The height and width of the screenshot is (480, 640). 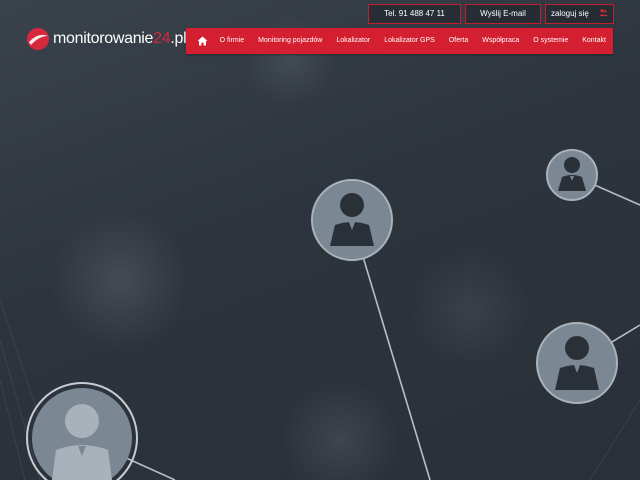 I want to click on send-email-label: Wyślij E-mail, so click(x=503, y=13).